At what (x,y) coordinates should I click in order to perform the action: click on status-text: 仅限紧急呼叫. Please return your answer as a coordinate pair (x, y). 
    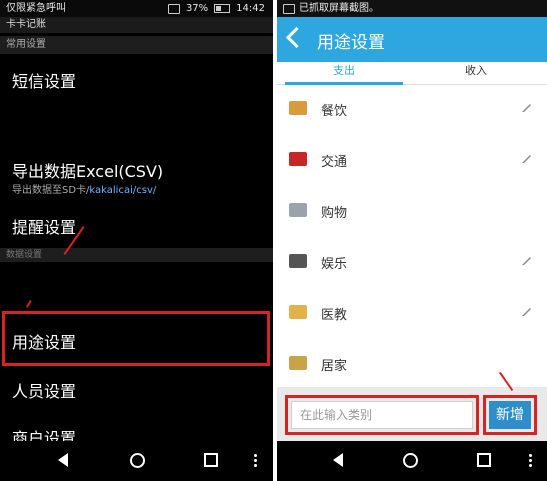
    Looking at the image, I should click on (36, 8).